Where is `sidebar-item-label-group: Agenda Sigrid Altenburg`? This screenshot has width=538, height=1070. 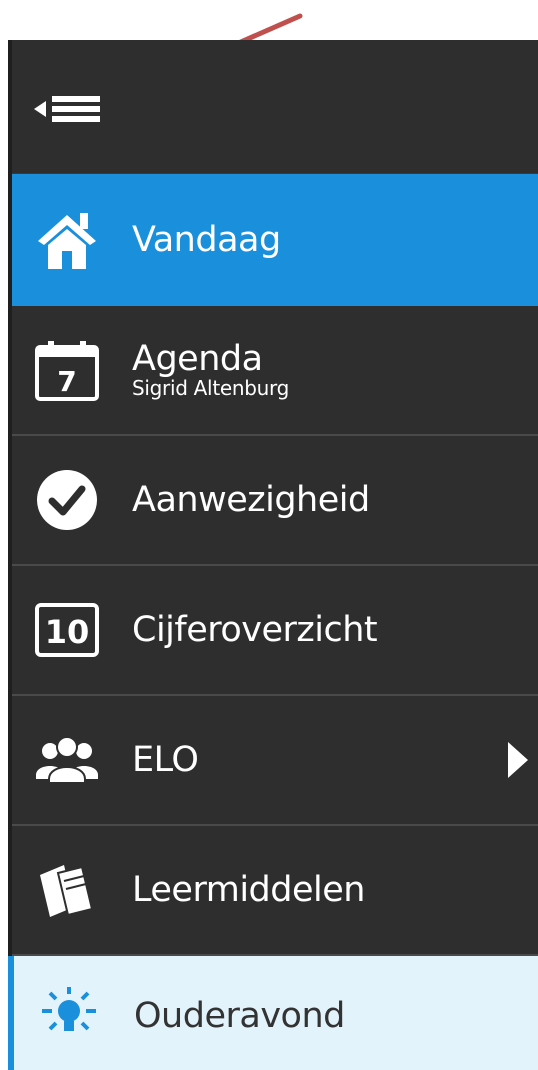 sidebar-item-label-group: Agenda Sigrid Altenburg is located at coordinates (210, 370).